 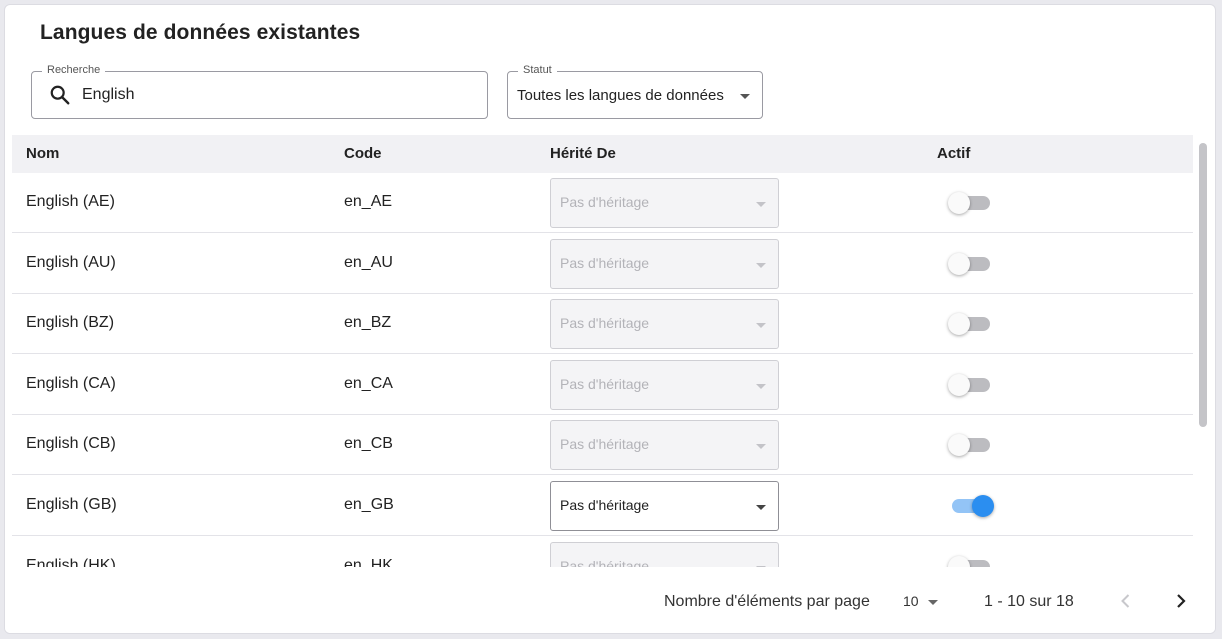 What do you see at coordinates (71, 383) in the screenshot?
I see `language-name: English (CA)` at bounding box center [71, 383].